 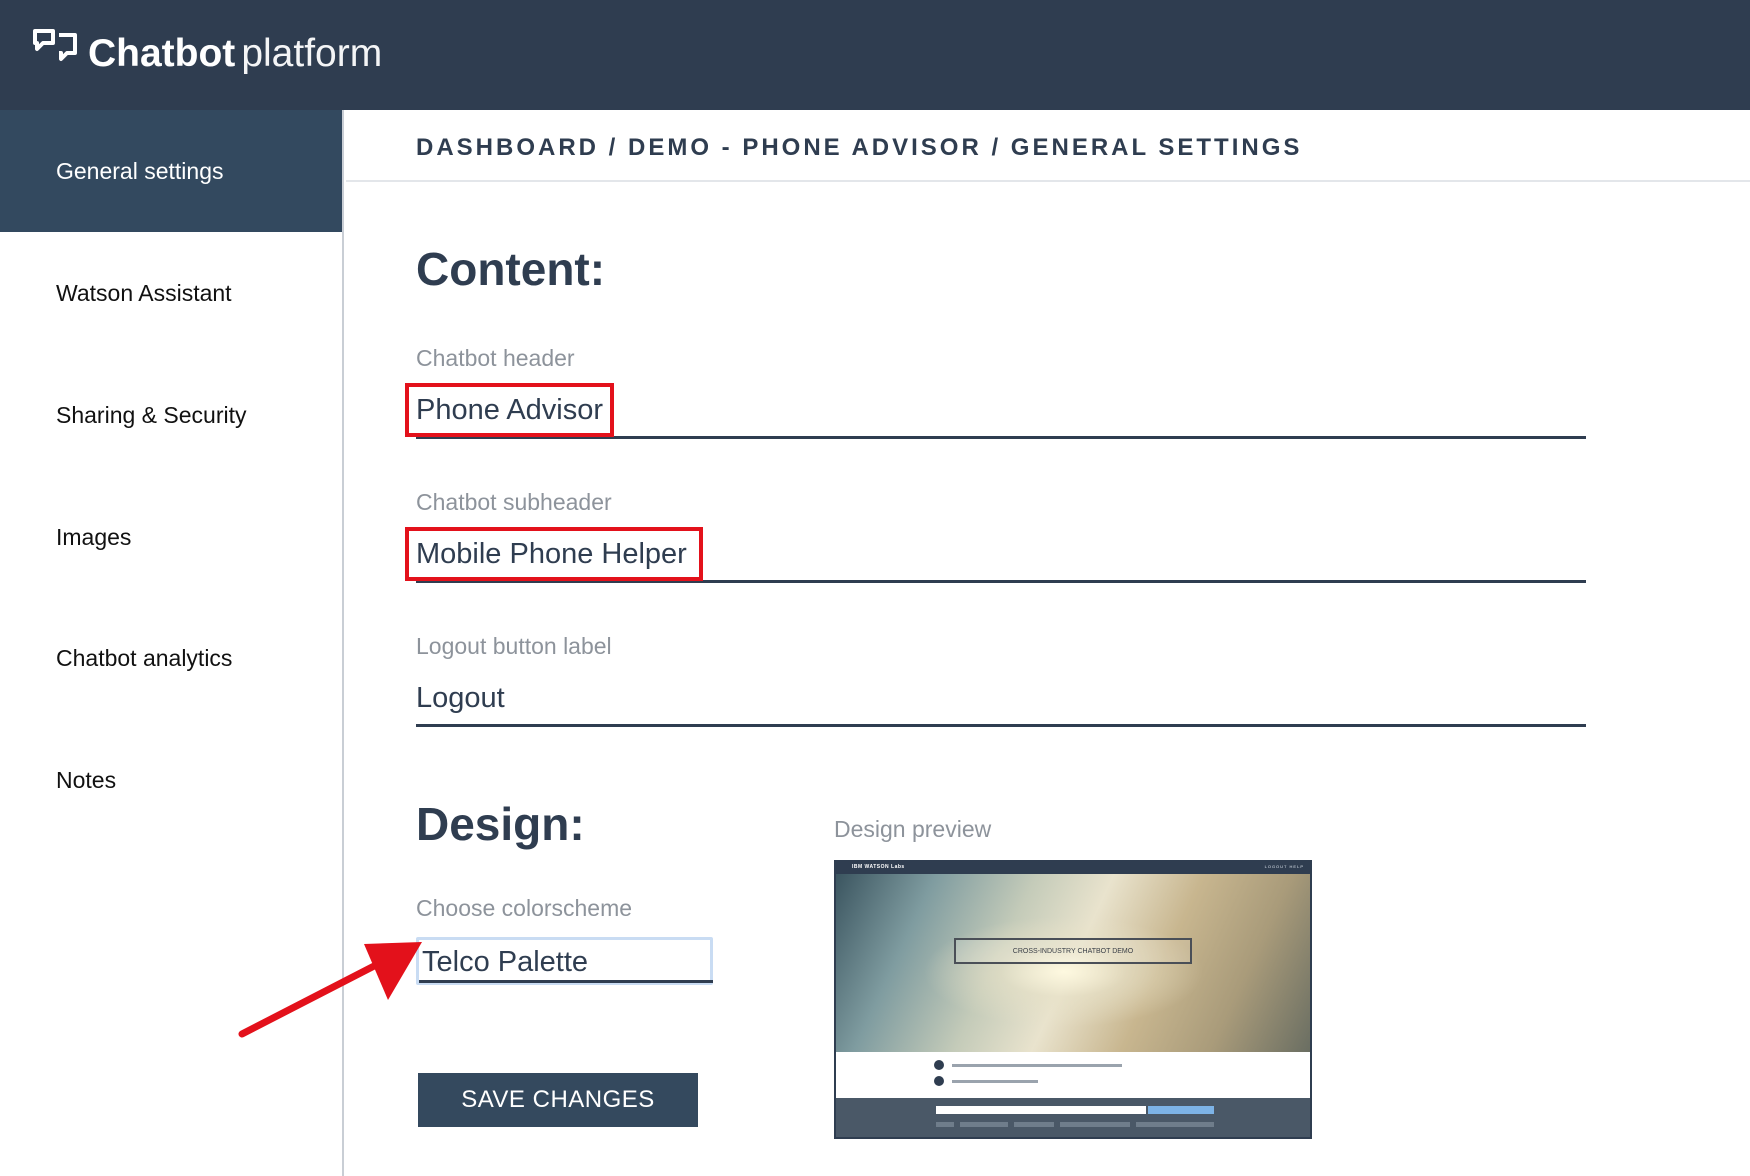 I want to click on colorscheme-select: Telco Palette, so click(x=564, y=961).